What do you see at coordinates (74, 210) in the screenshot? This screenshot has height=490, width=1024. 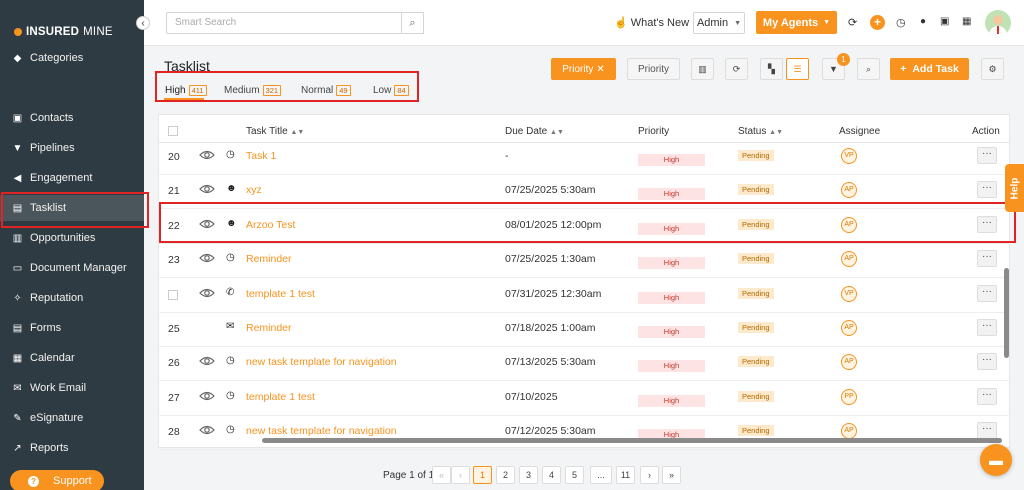 I see `sidebar-item-tasklist: ▤ Tasklist` at bounding box center [74, 210].